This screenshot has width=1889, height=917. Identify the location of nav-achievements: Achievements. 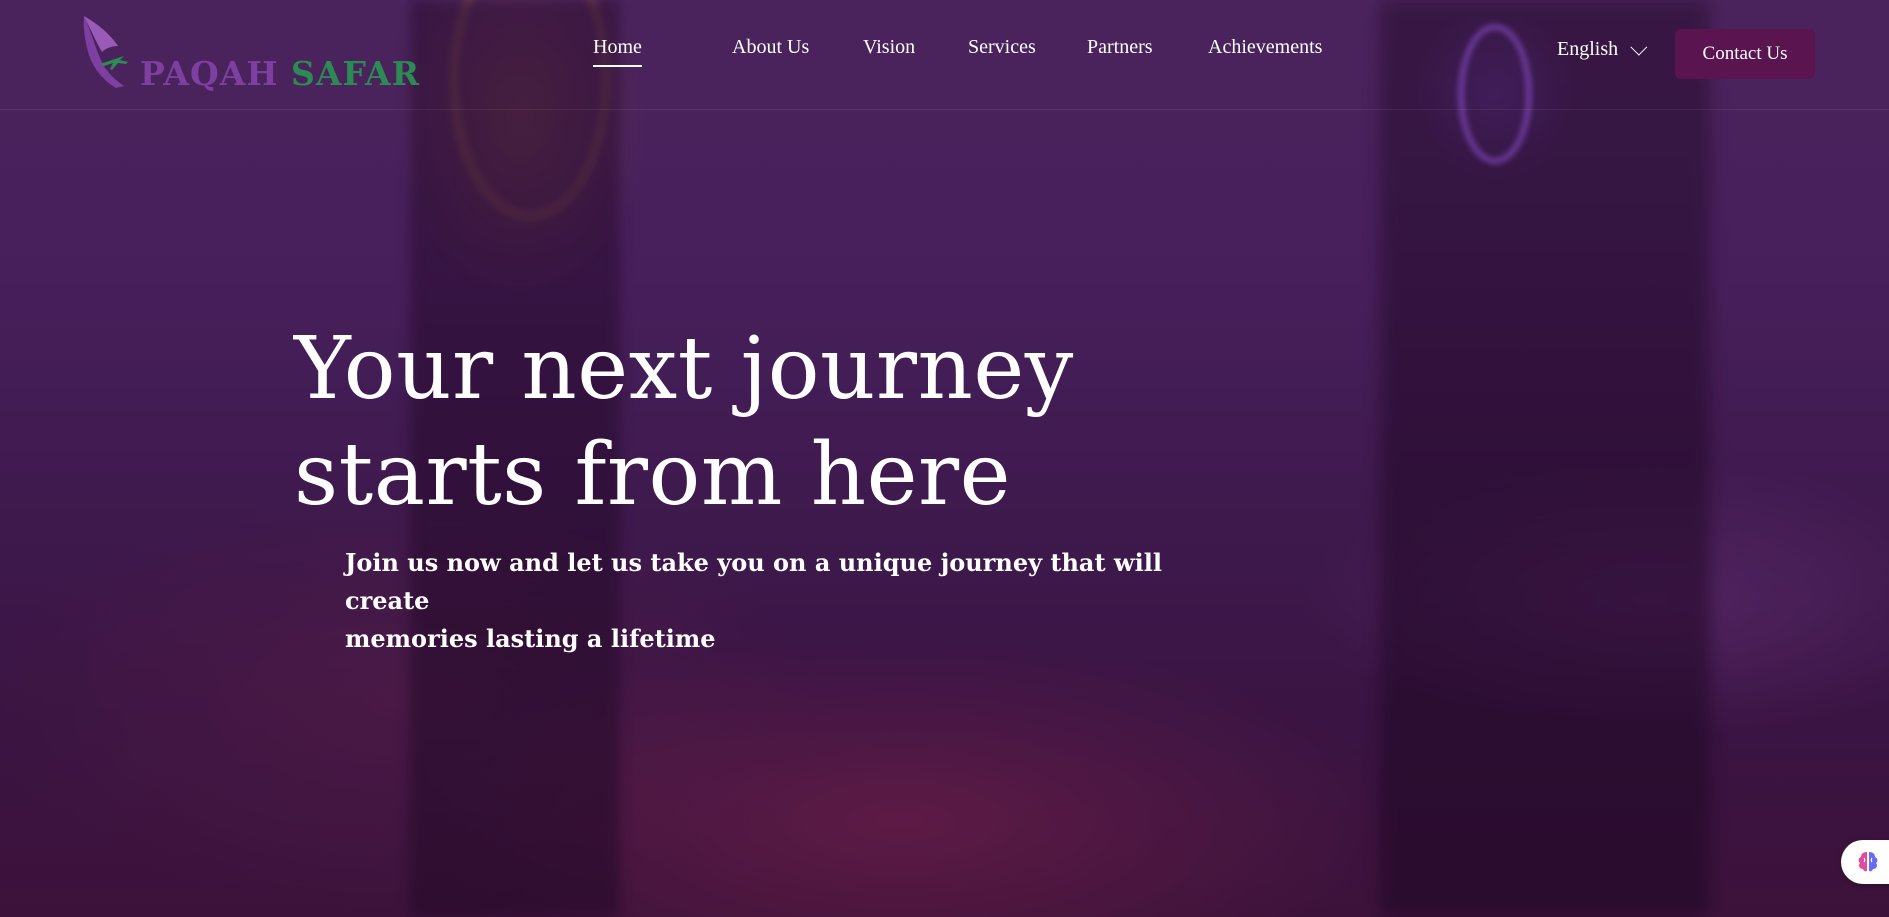
(1265, 47).